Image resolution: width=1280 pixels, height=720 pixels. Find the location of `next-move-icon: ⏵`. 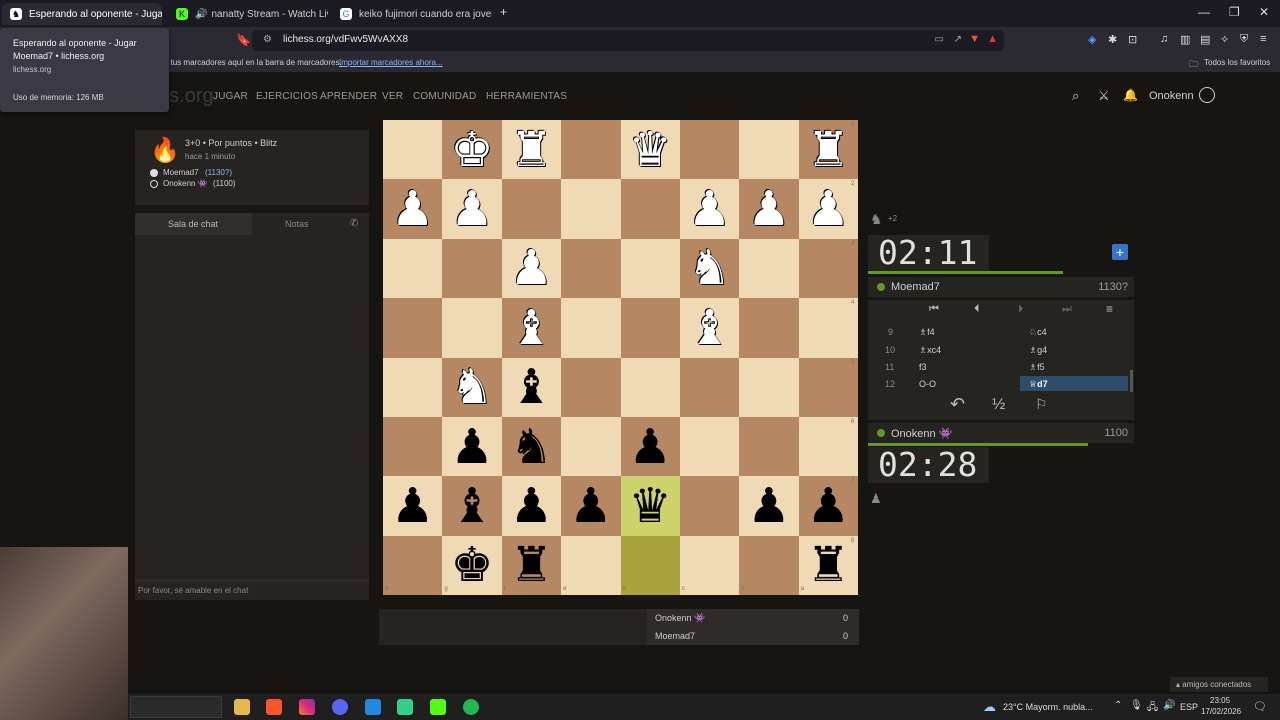

next-move-icon: ⏵ is located at coordinates (1021, 309).